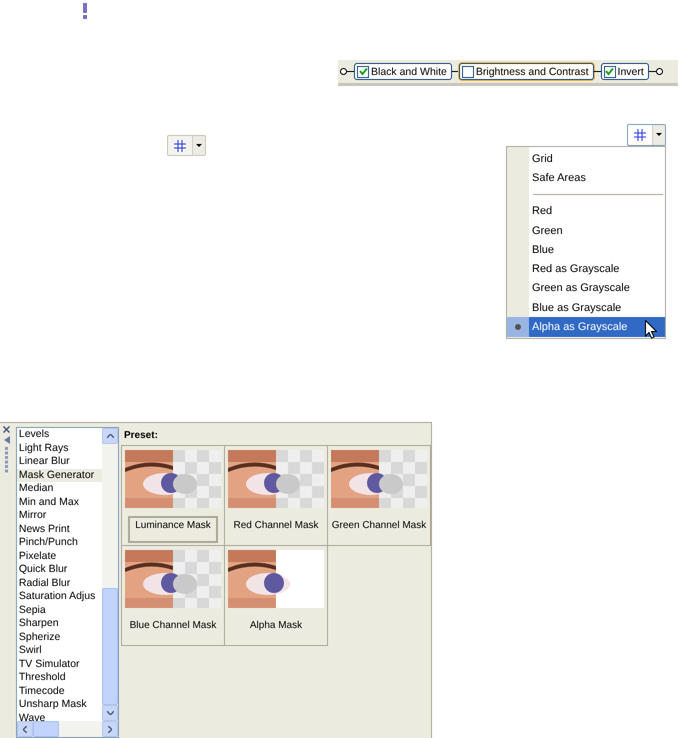 The width and height of the screenshot is (680, 738). What do you see at coordinates (59, 475) in the screenshot?
I see `effect-list-item: Mask Generator` at bounding box center [59, 475].